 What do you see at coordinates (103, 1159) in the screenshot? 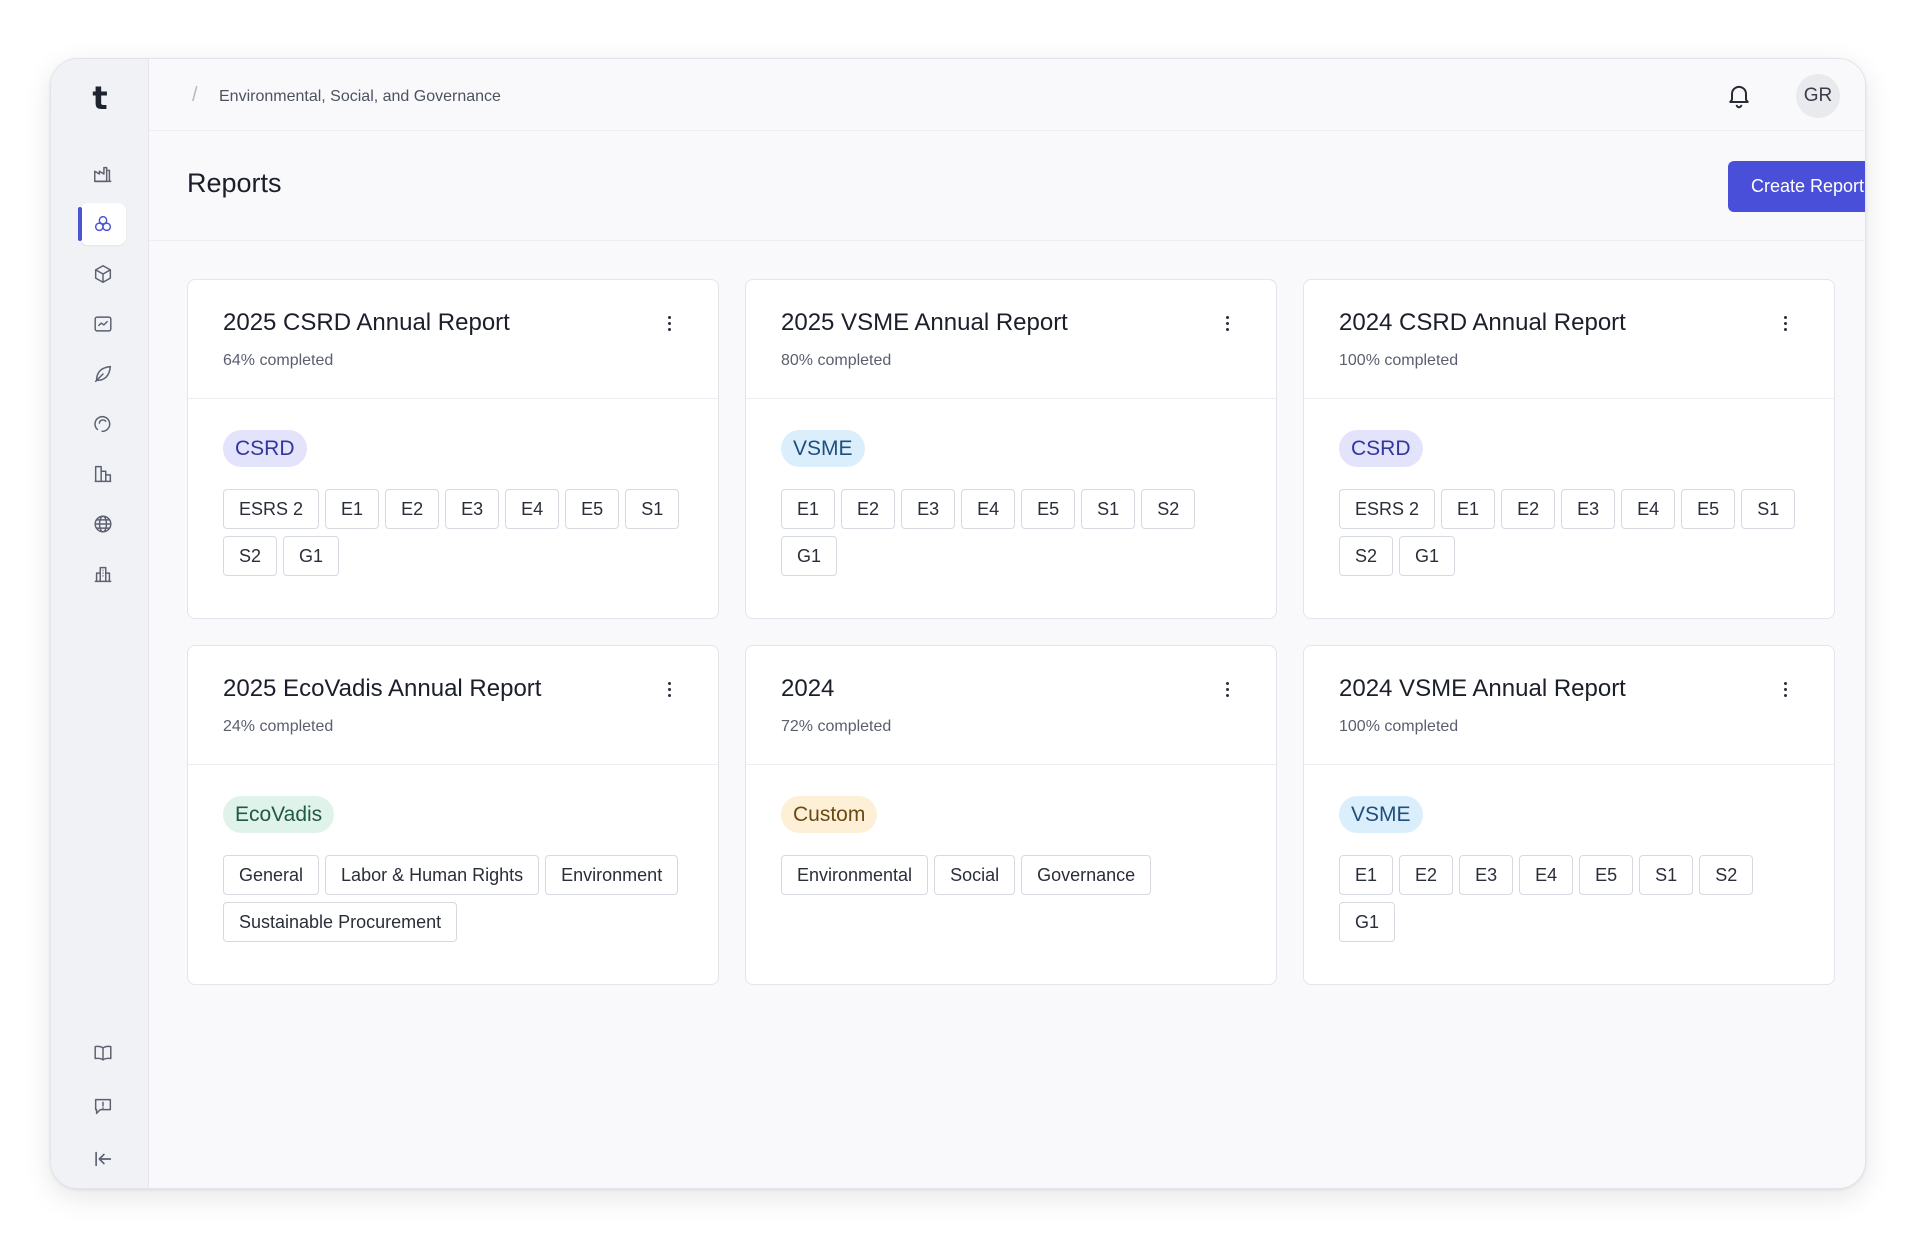
I see `sidebar-item-collapse` at bounding box center [103, 1159].